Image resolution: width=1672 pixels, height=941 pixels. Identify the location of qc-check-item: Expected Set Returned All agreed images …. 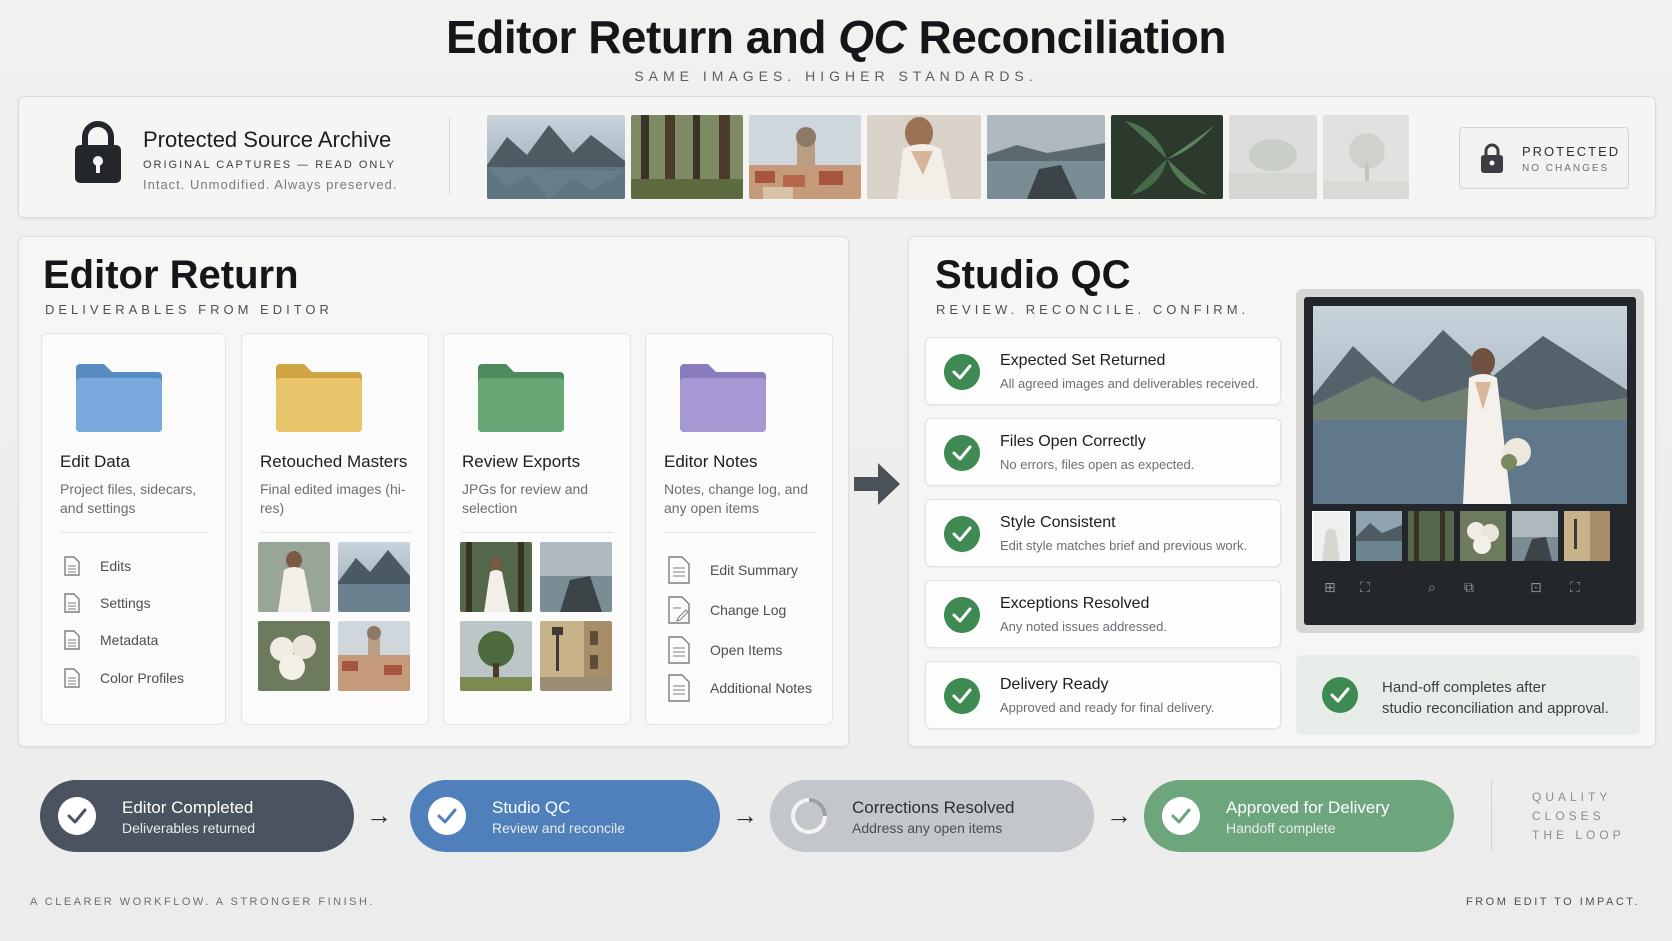
(1103, 371).